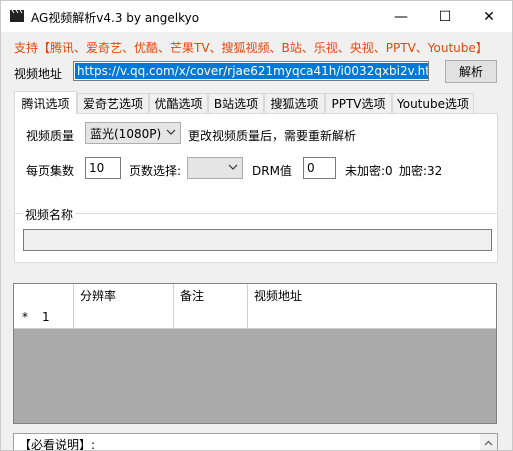 The image size is (513, 451). Describe the element at coordinates (272, 136) in the screenshot. I see `quality-hint: 更改视频质量后，需要重新解析` at that location.